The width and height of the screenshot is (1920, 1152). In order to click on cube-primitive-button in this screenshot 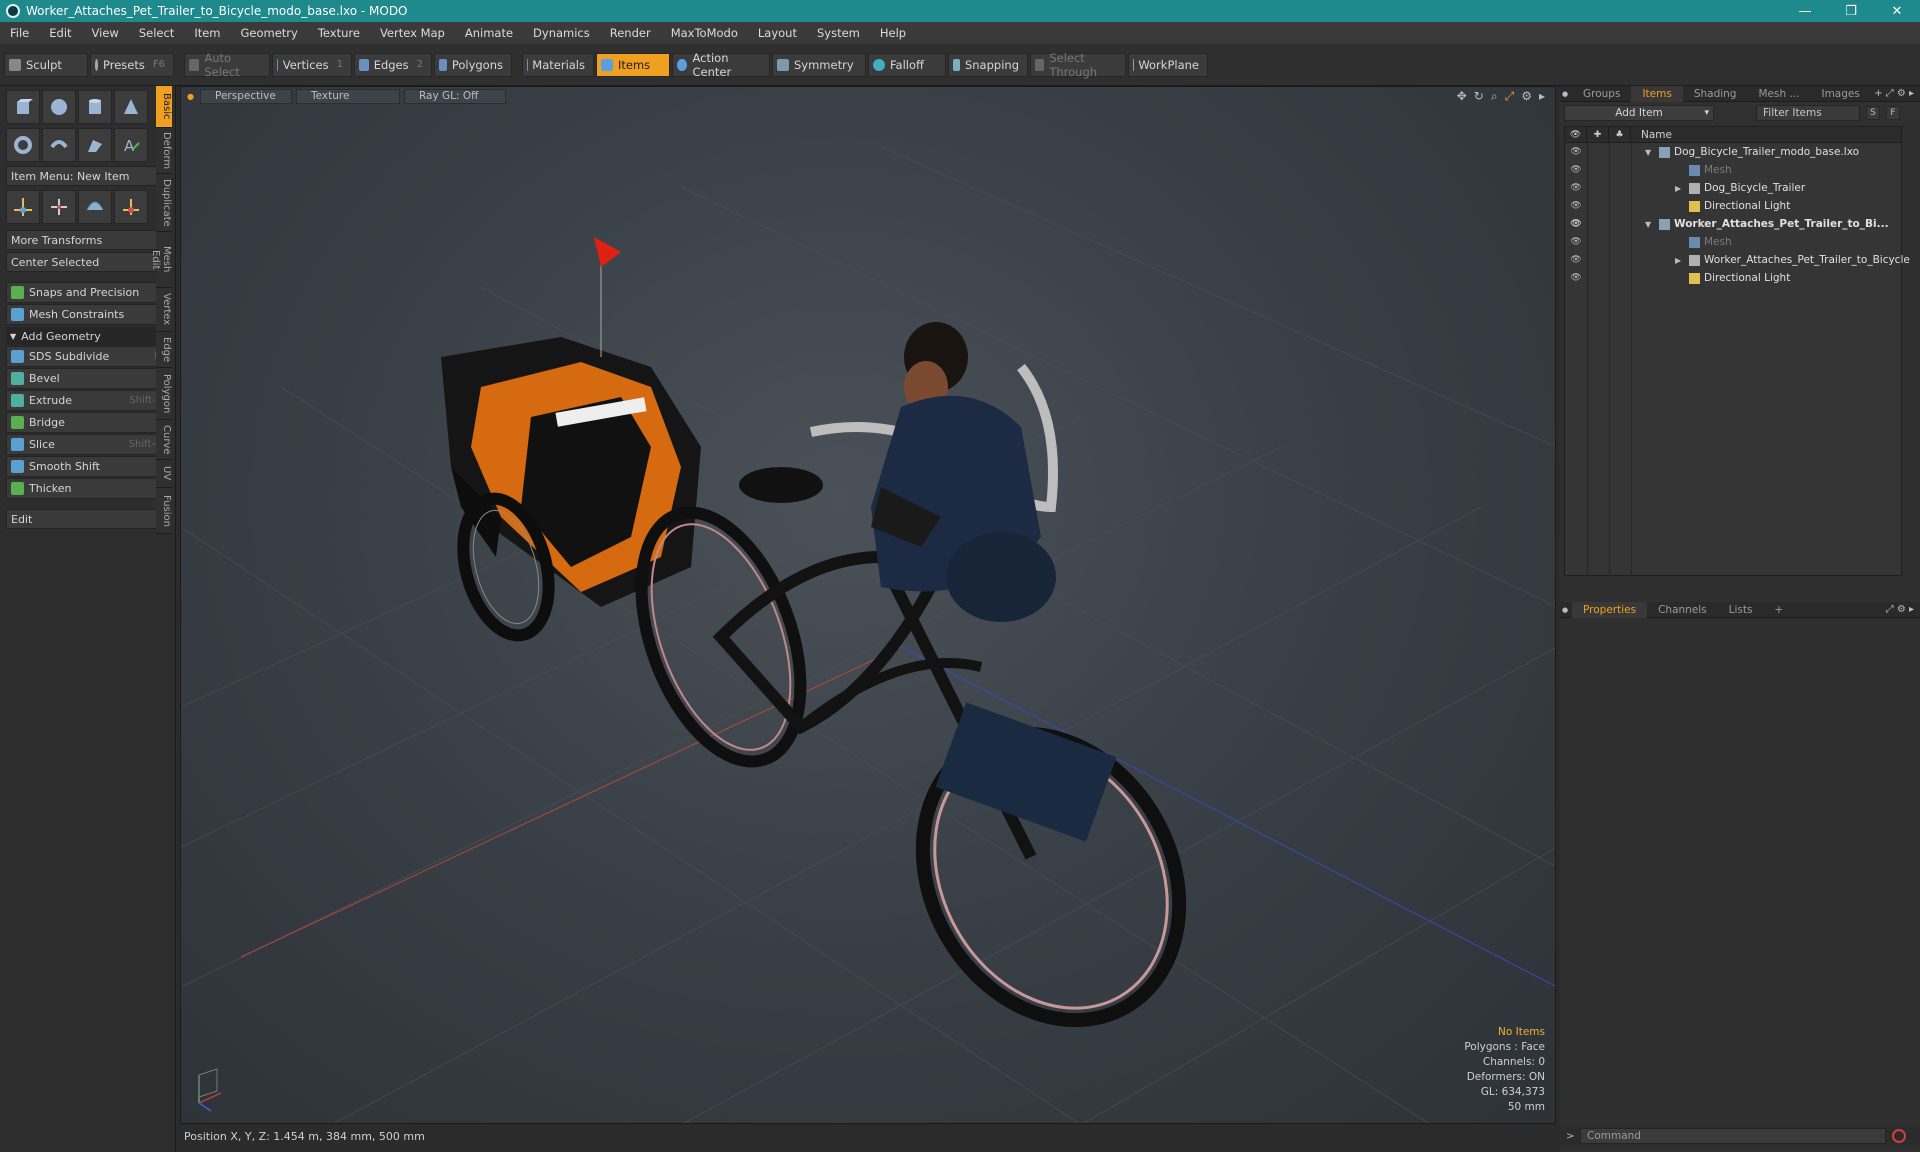, I will do `click(23, 107)`.